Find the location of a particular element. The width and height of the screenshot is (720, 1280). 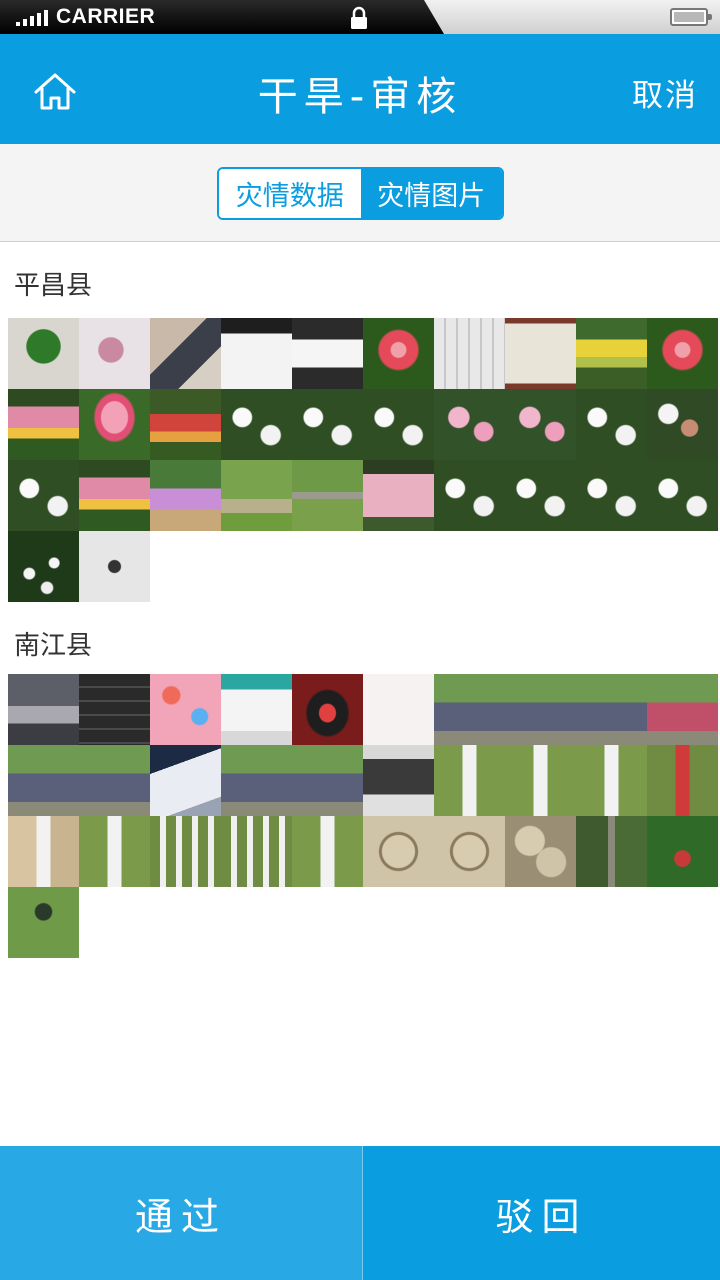

bottom-action-bar: 通过 驳回 is located at coordinates (360, 1213).